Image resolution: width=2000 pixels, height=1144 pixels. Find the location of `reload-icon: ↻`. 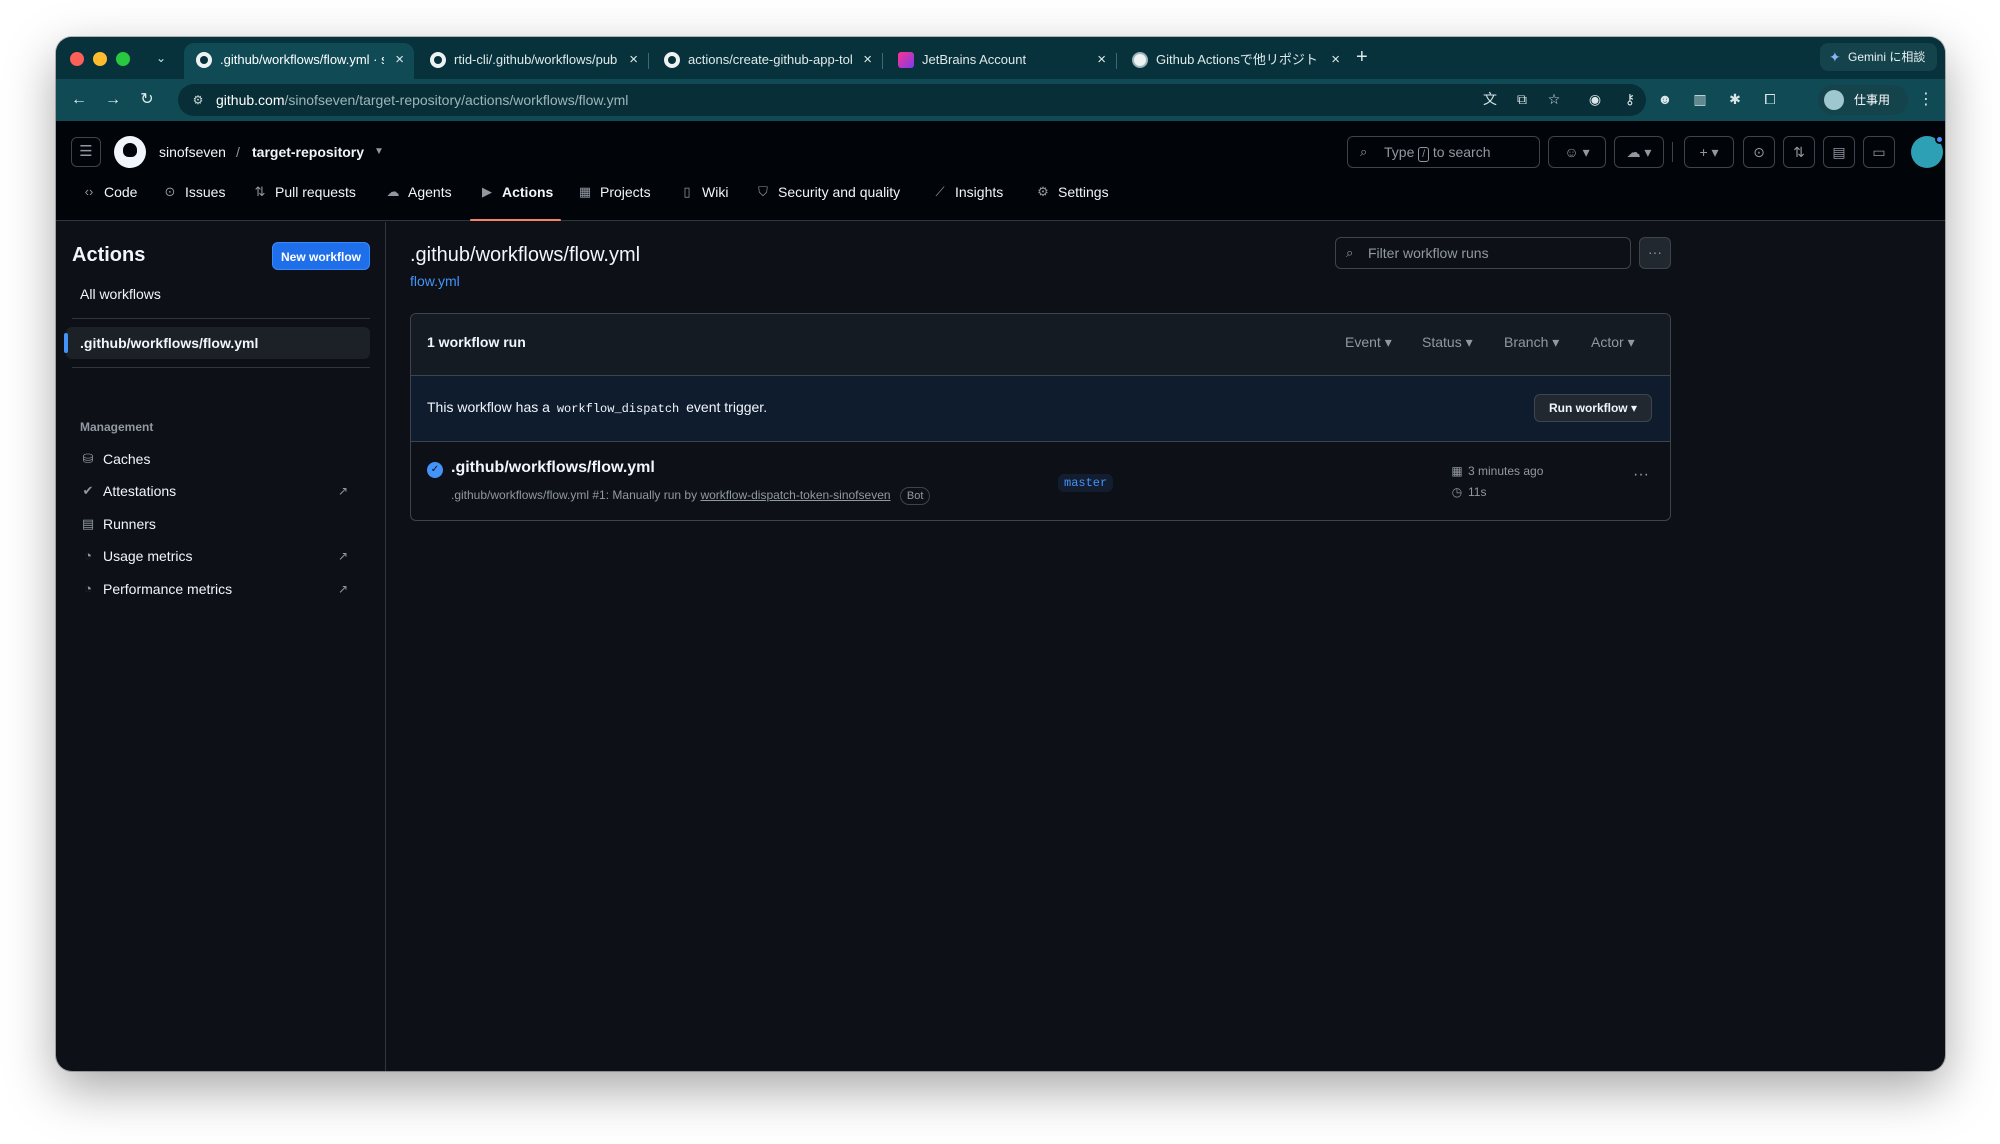

reload-icon: ↻ is located at coordinates (147, 100).